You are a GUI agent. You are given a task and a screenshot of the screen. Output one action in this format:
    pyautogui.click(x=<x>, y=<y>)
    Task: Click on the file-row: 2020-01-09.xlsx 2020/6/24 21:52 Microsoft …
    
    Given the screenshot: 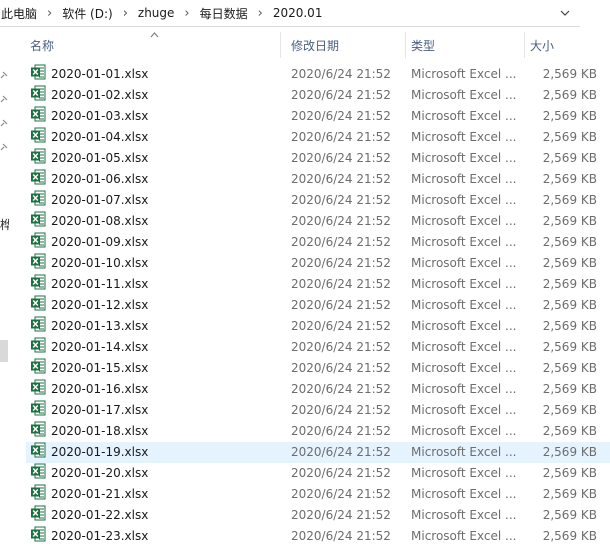 What is the action you would take?
    pyautogui.click(x=318, y=242)
    